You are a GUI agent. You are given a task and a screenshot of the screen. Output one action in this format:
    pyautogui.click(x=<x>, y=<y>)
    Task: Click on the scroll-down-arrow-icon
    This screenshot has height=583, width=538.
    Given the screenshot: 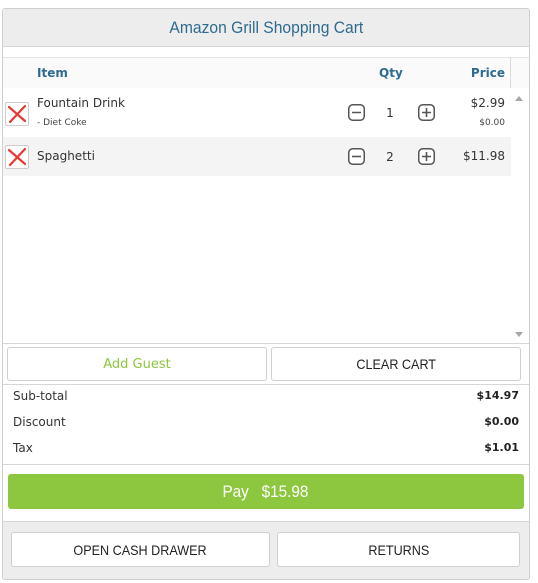 What is the action you would take?
    pyautogui.click(x=519, y=334)
    